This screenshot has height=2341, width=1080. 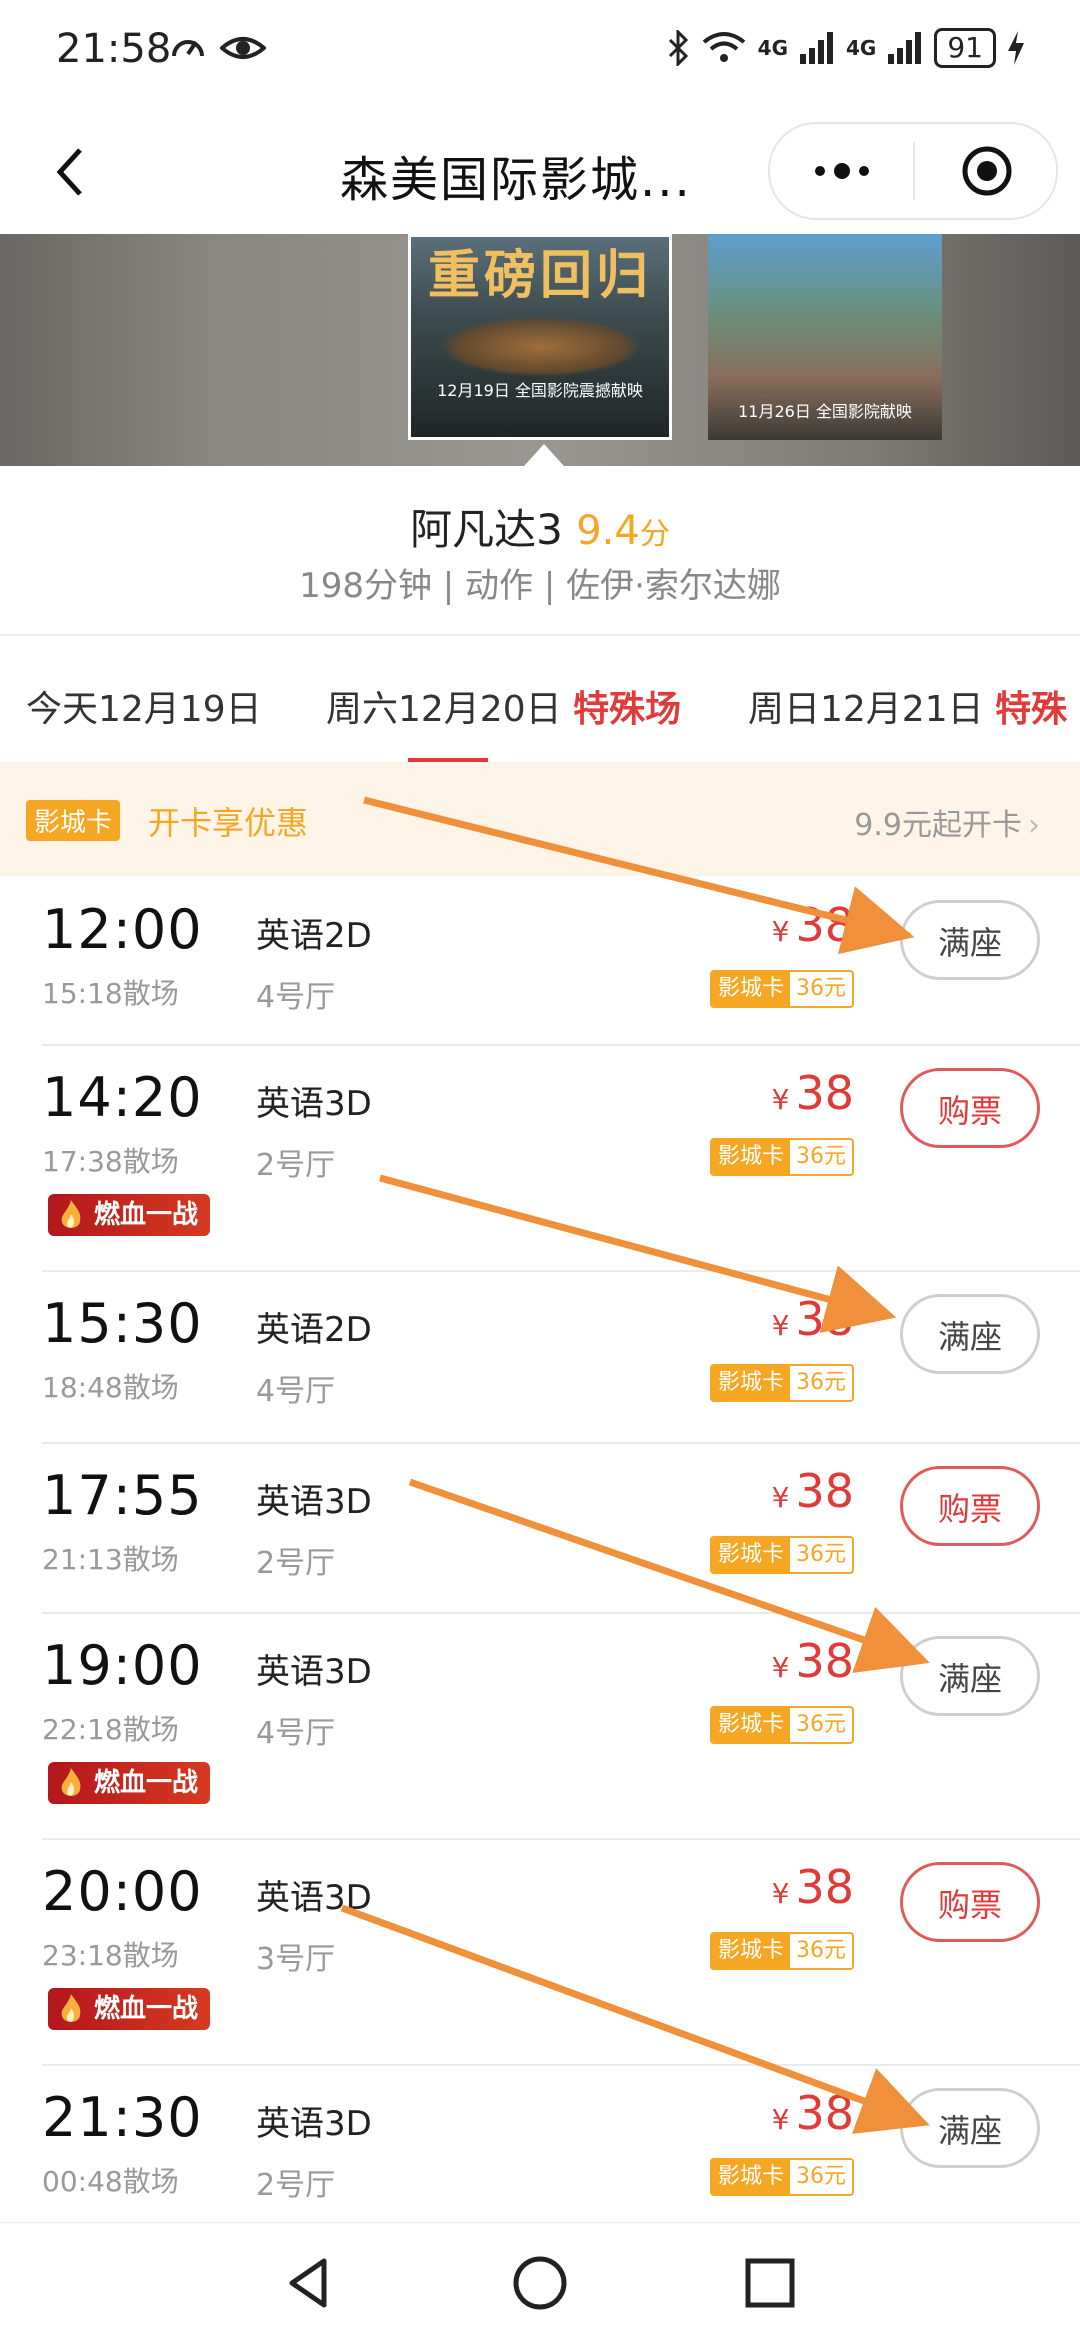 What do you see at coordinates (965, 48) in the screenshot?
I see `battery-level: 91` at bounding box center [965, 48].